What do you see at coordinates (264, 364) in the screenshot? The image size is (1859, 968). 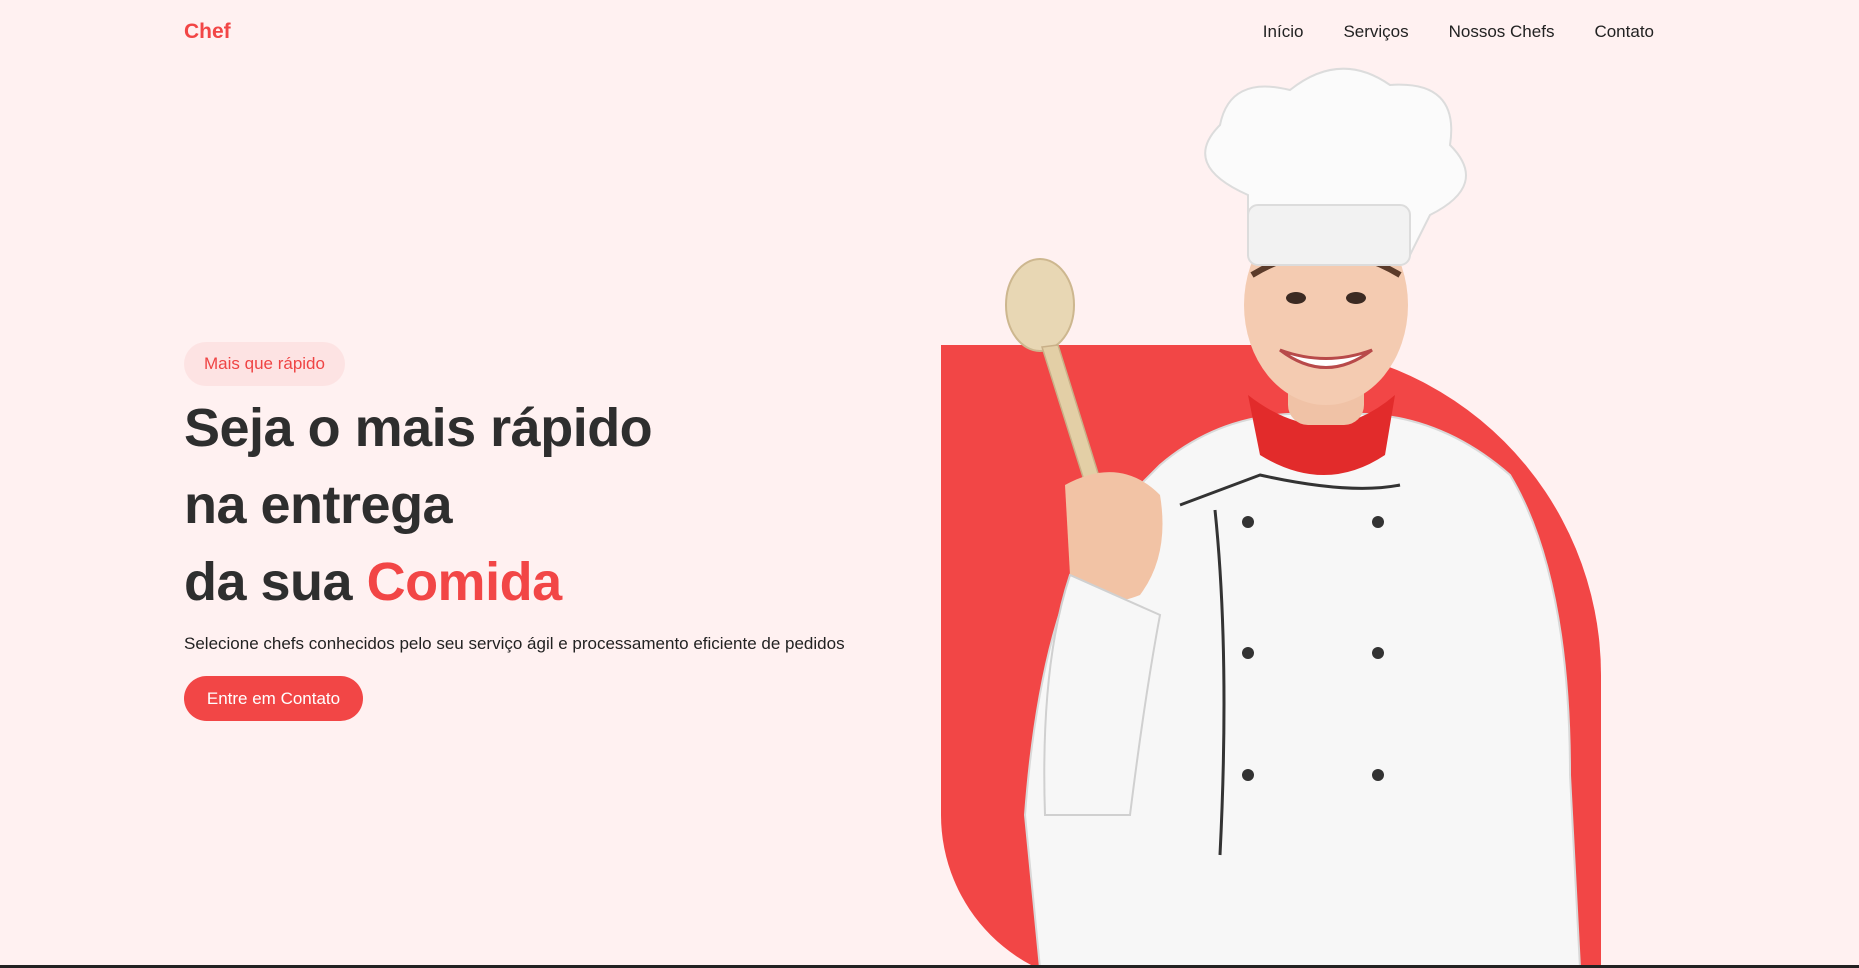 I see `hero-badge: Mais que rápido` at bounding box center [264, 364].